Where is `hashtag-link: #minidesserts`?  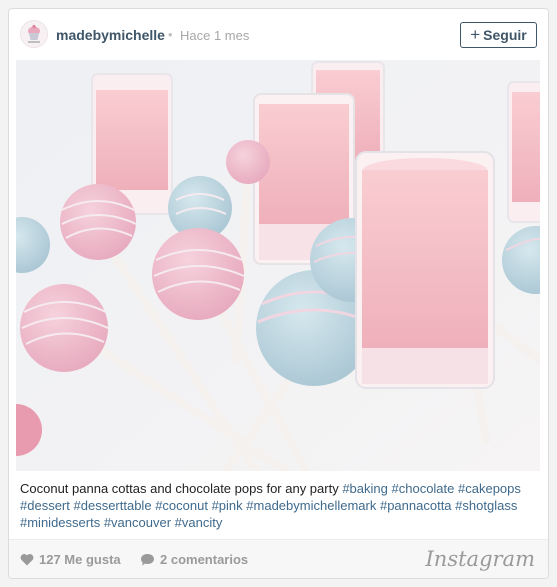
hashtag-link: #minidesserts is located at coordinates (60, 522).